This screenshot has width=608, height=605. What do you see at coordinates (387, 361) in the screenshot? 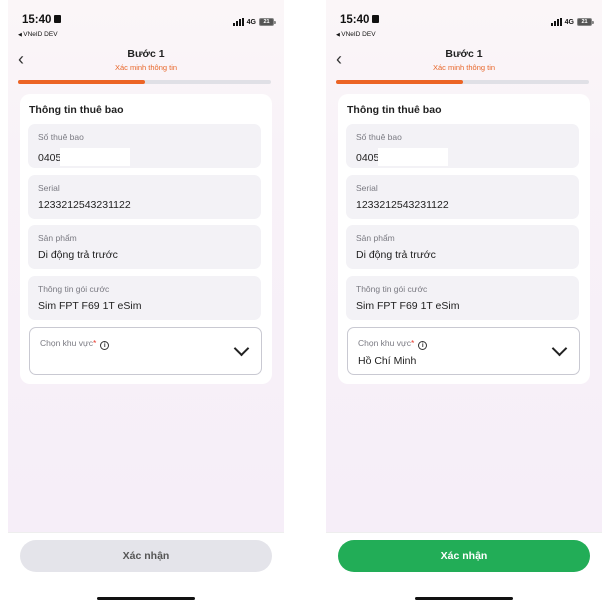
I see `region-value: Hồ Chí Minh` at bounding box center [387, 361].